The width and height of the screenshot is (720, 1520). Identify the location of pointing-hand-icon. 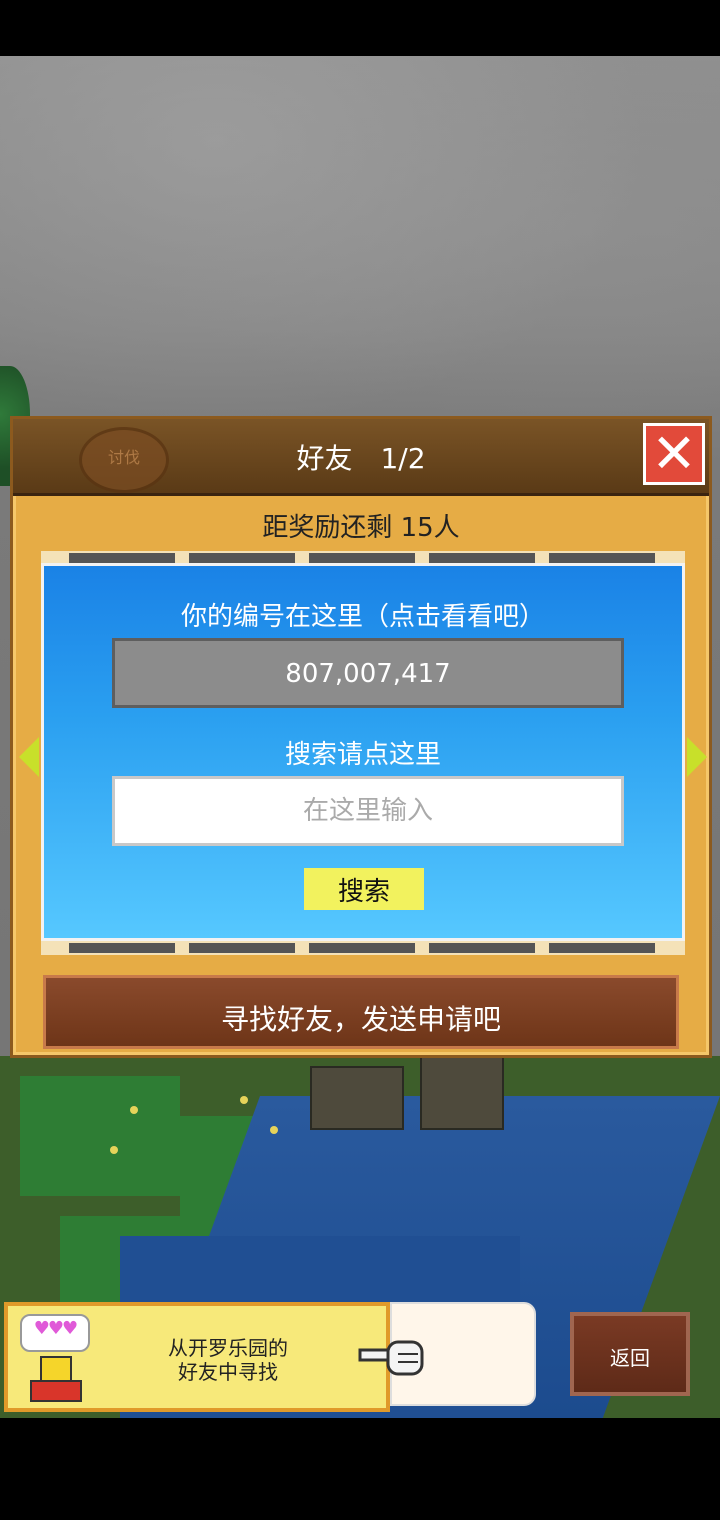
(391, 1358).